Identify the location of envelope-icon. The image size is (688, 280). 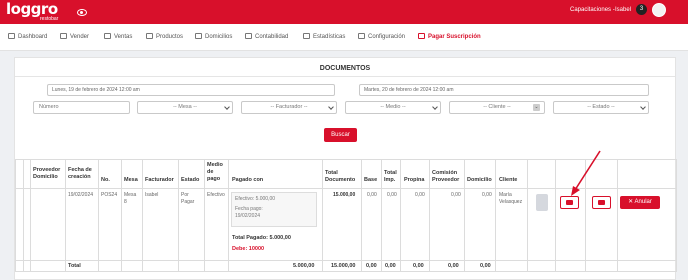
(601, 202).